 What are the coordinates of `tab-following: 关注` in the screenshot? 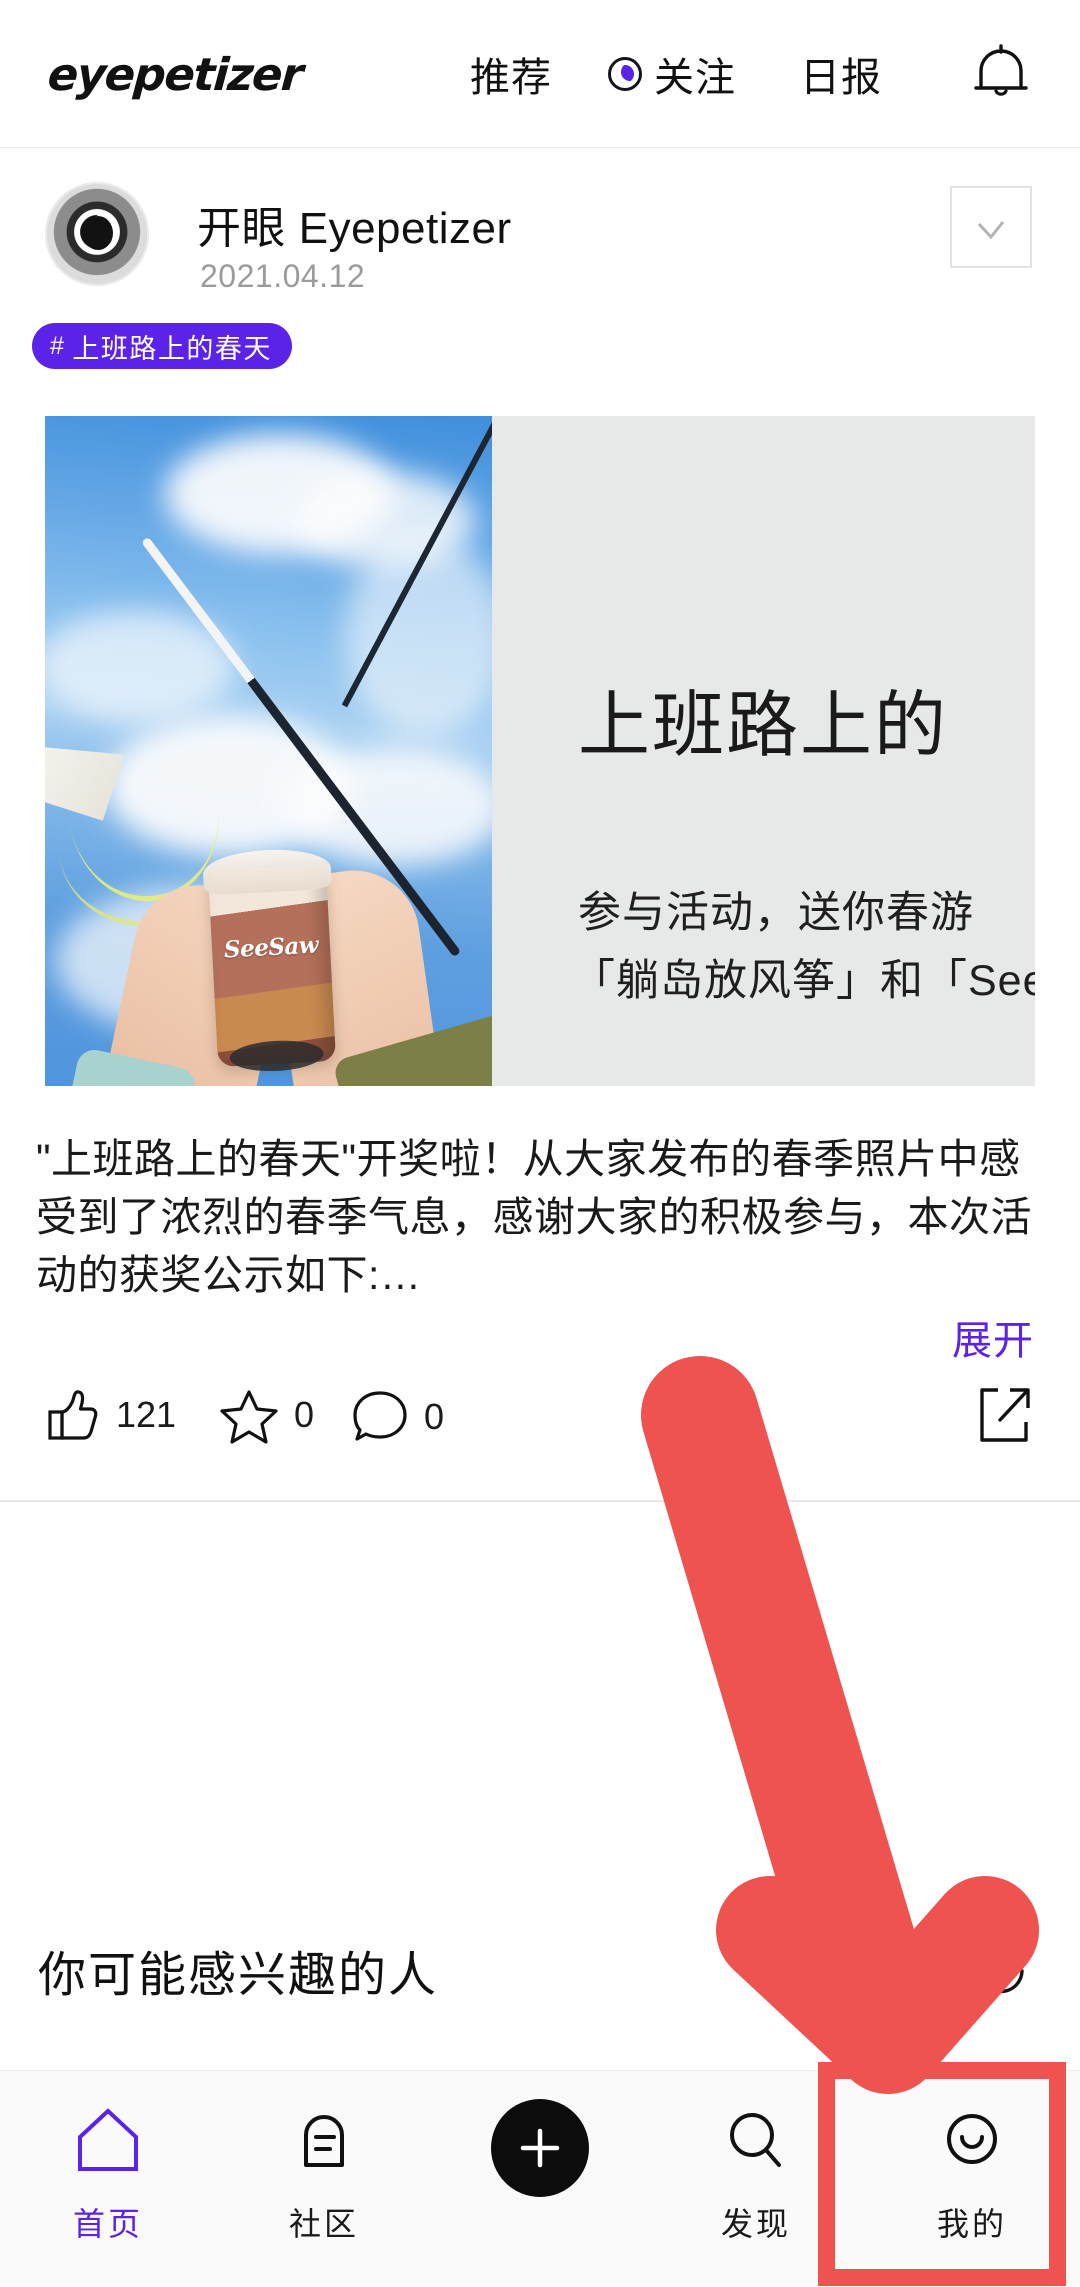 It's located at (672, 74).